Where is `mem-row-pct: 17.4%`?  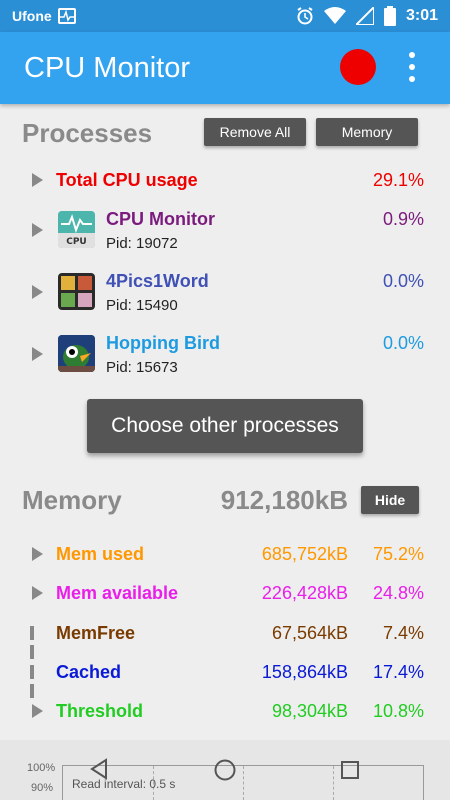 mem-row-pct: 17.4% is located at coordinates (398, 672).